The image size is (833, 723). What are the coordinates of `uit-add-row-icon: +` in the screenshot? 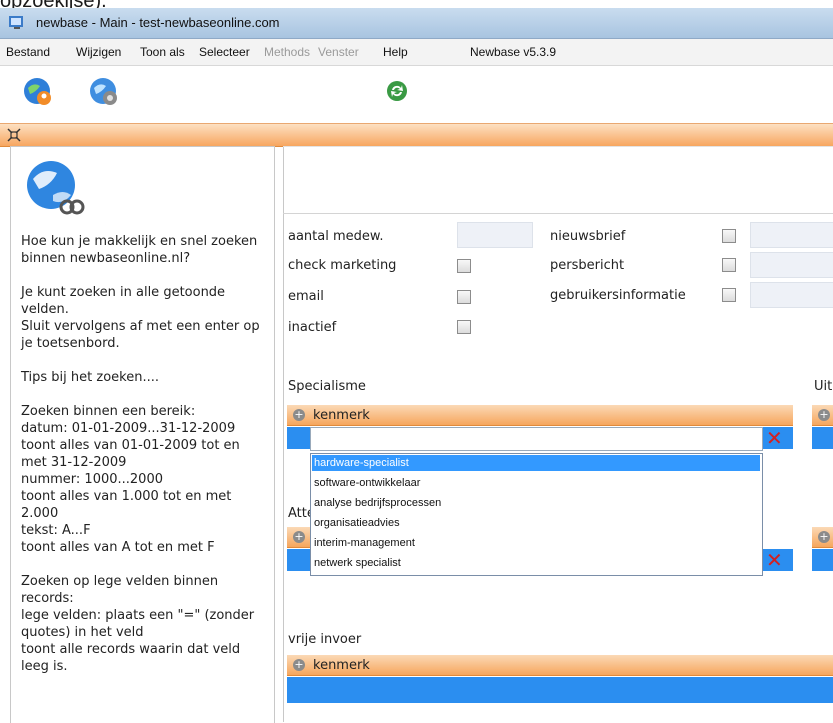 It's located at (824, 415).